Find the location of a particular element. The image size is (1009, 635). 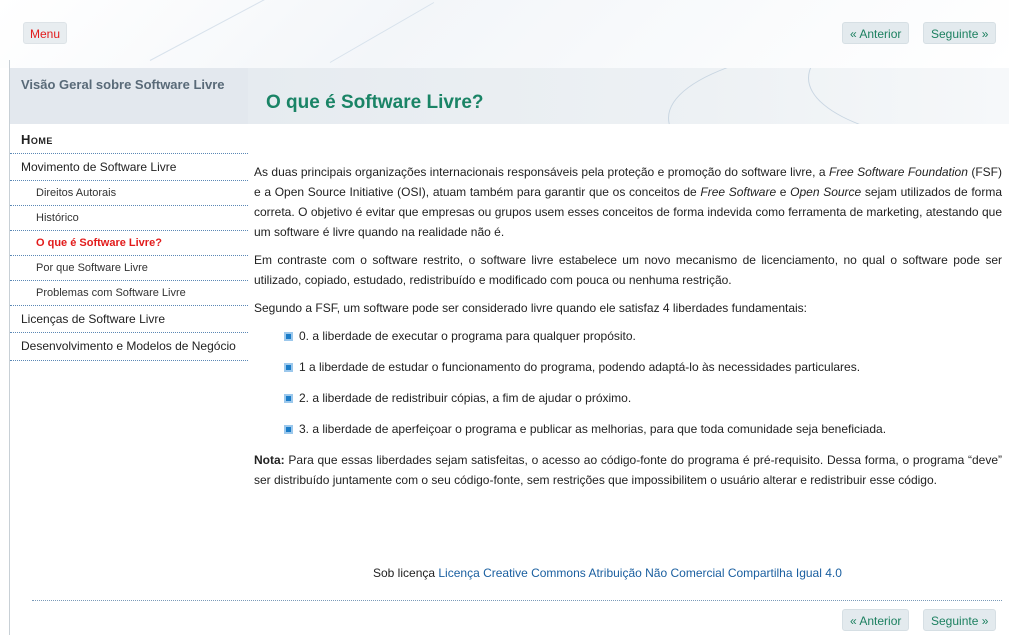

sidebar-item-movimento: Movimento de Software Livre is located at coordinates (129, 167).